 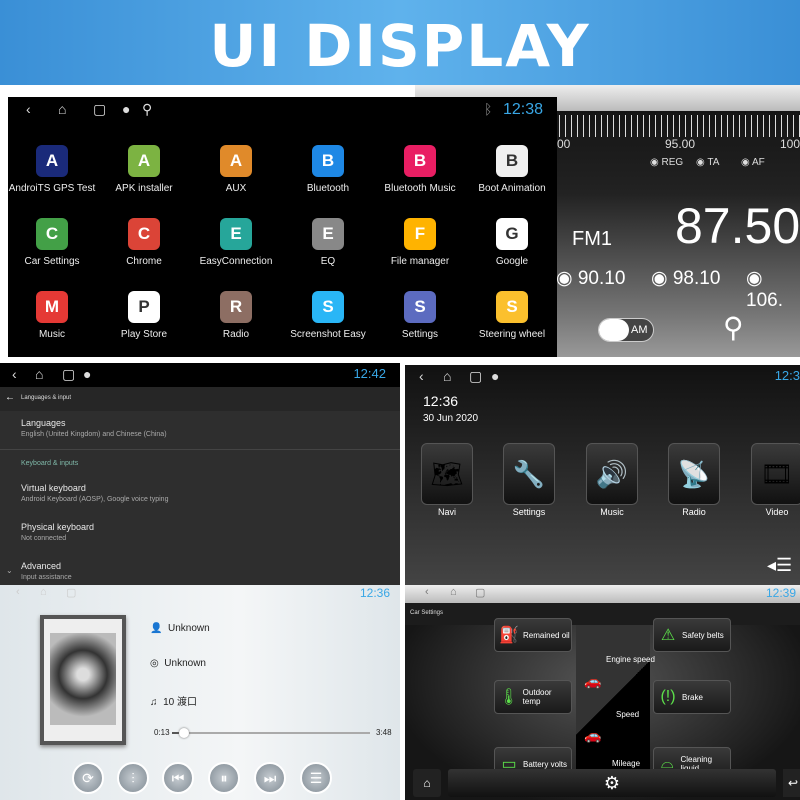 I want to click on music-tile: 🔊, so click(x=612, y=474).